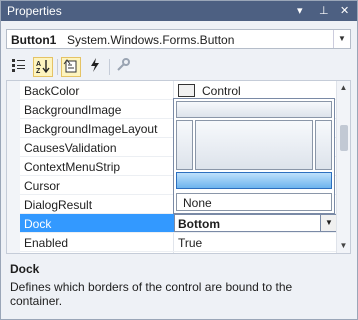 The width and height of the screenshot is (358, 320). Describe the element at coordinates (343, 88) in the screenshot. I see `scroll-up-icon: ▲` at that location.